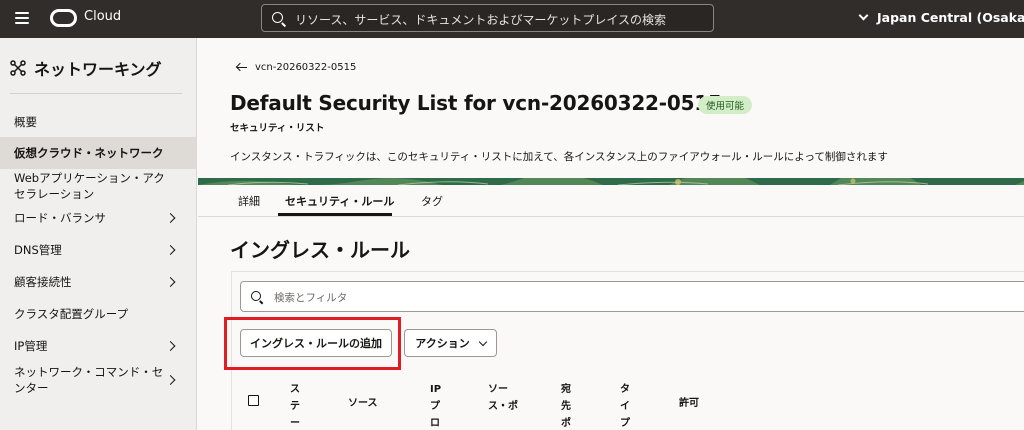 The width and height of the screenshot is (1024, 430). What do you see at coordinates (25, 122) in the screenshot?
I see `sidebar-item-label: 概要` at bounding box center [25, 122].